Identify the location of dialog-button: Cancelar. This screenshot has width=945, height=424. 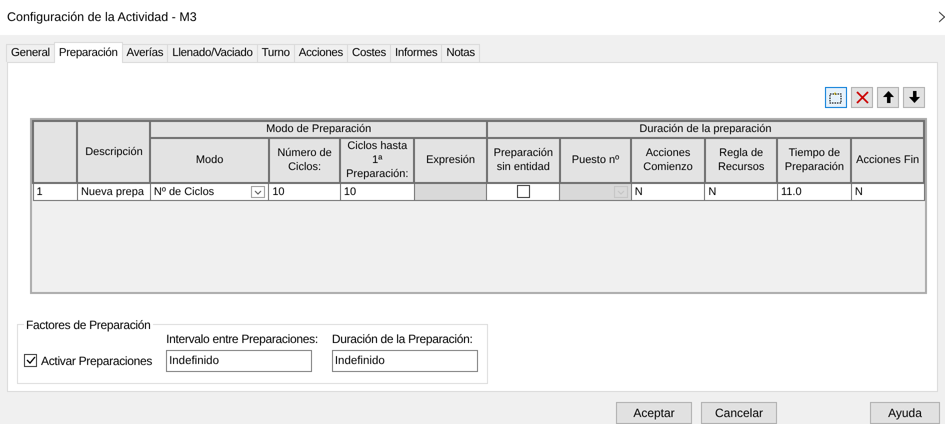
(739, 413).